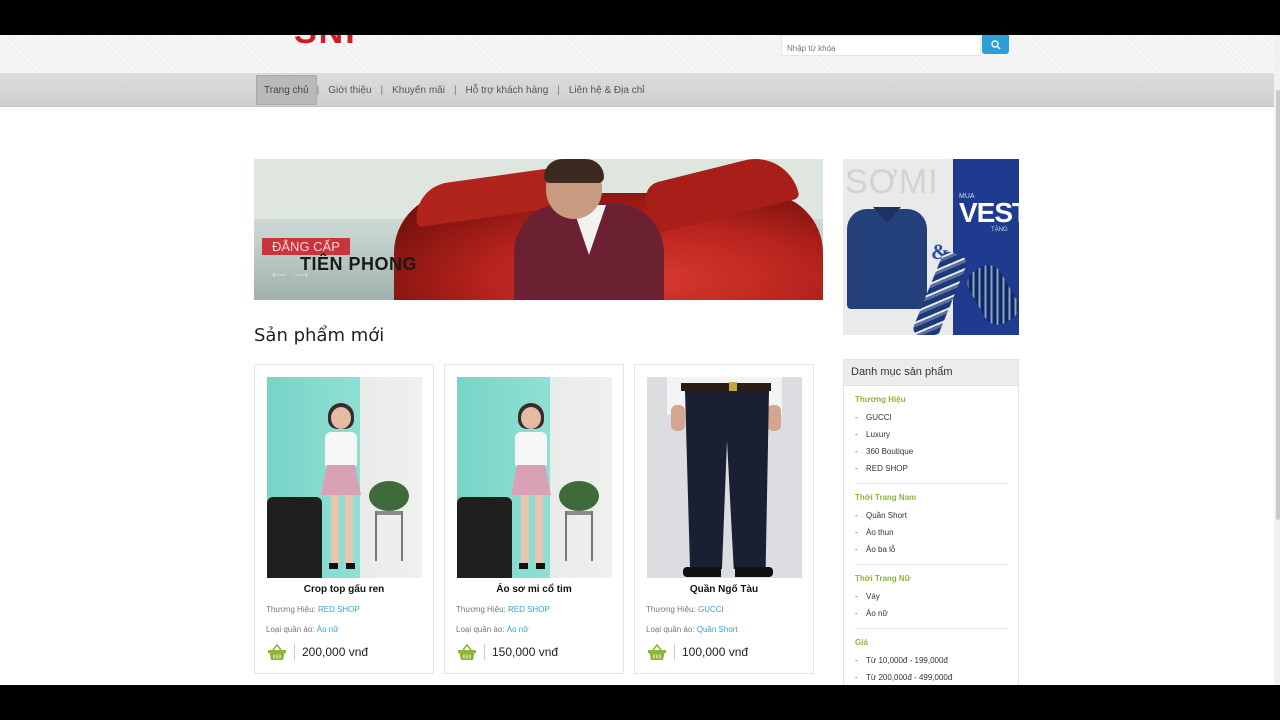 The image size is (1280, 720). I want to click on new-products-title: Sản phẩm mới, so click(319, 335).